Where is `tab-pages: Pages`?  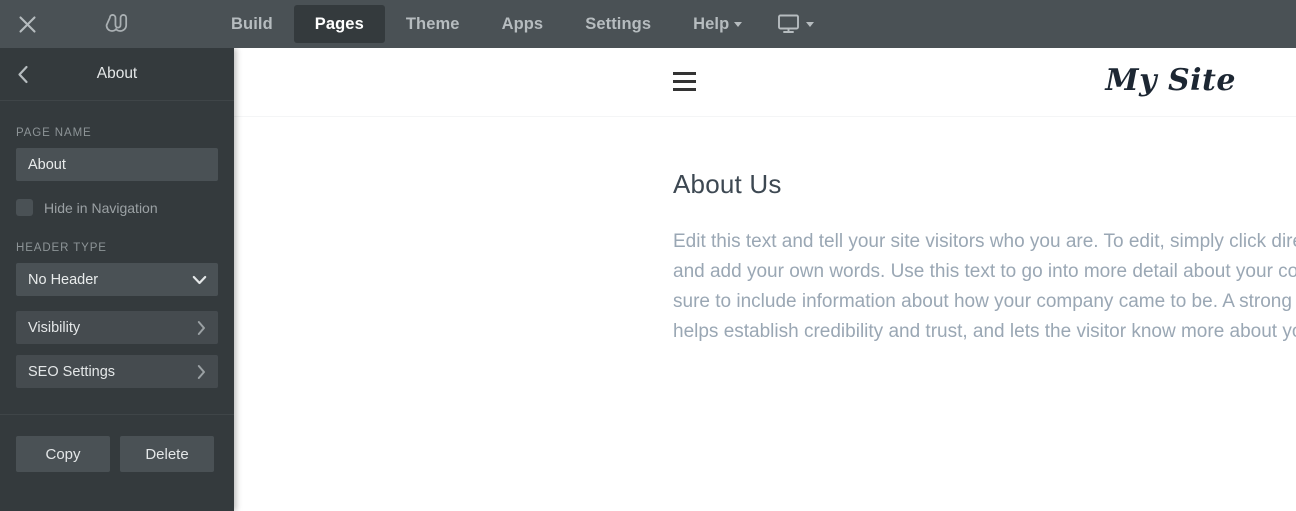 tab-pages: Pages is located at coordinates (339, 24).